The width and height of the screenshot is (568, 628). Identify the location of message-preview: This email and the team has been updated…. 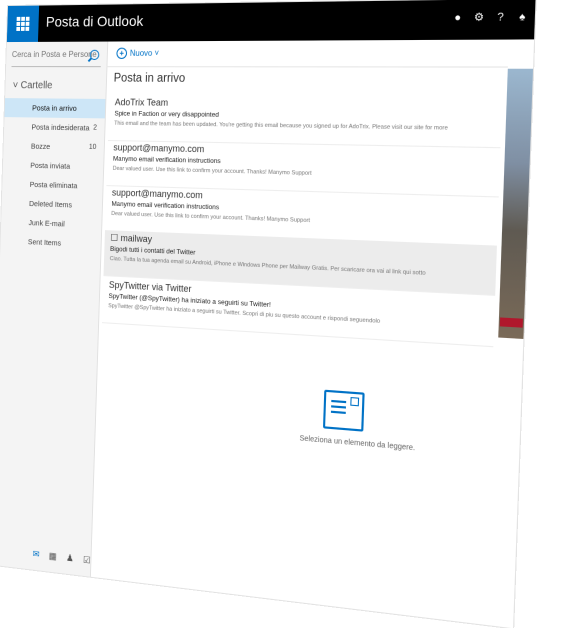
(281, 126).